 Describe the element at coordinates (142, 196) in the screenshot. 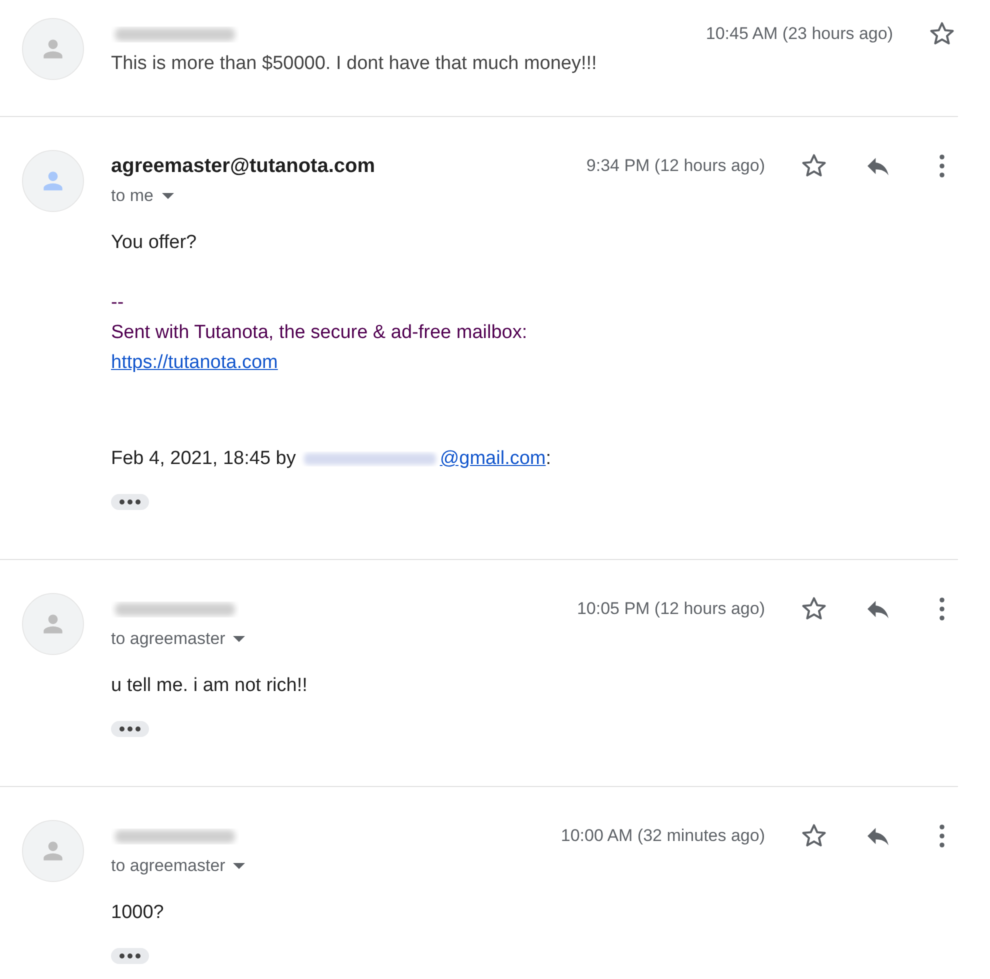

I see `recipient-dropdown: to me` at that location.